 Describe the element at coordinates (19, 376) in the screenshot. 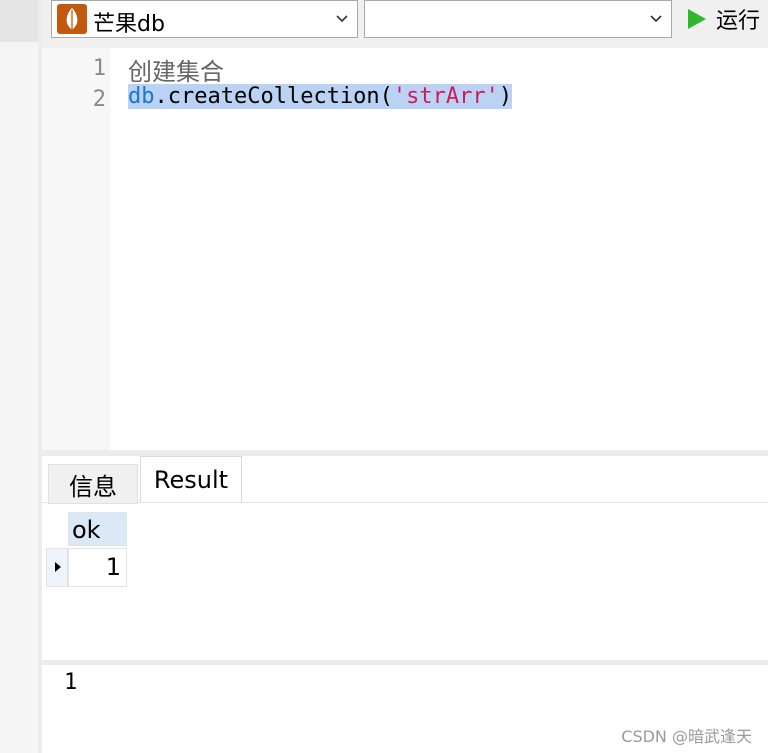

I see `left-panel` at that location.